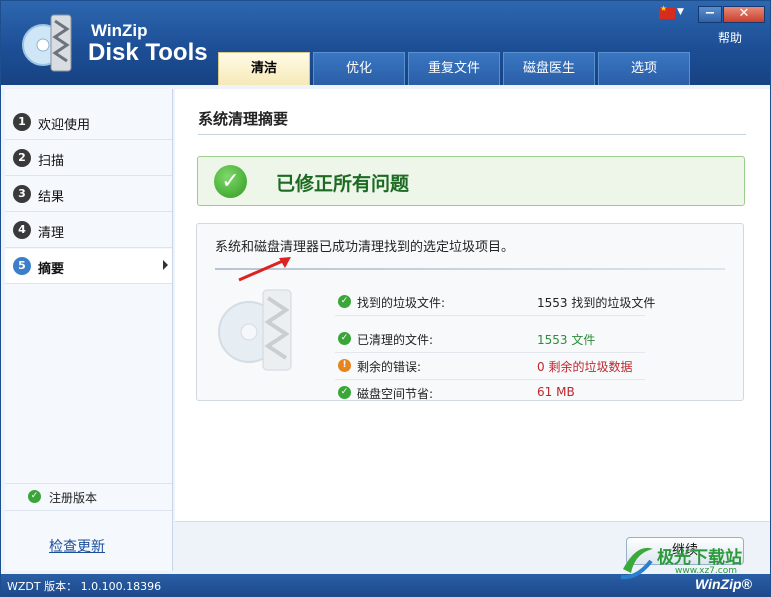 This screenshot has height=597, width=771. I want to click on watermark-logo-icon, so click(636, 563).